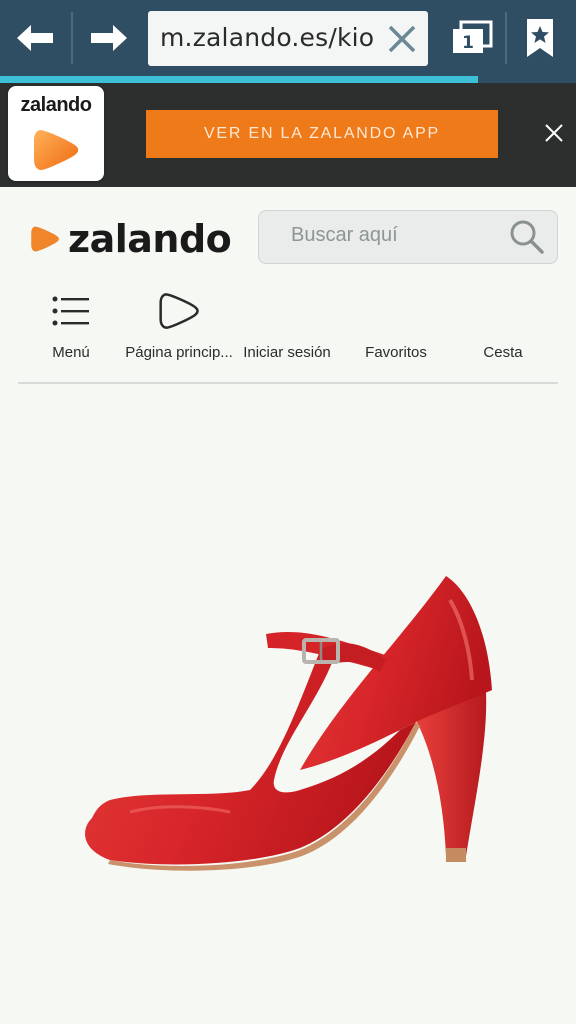  What do you see at coordinates (287, 331) in the screenshot?
I see `nav-login: Iniciar sesión` at bounding box center [287, 331].